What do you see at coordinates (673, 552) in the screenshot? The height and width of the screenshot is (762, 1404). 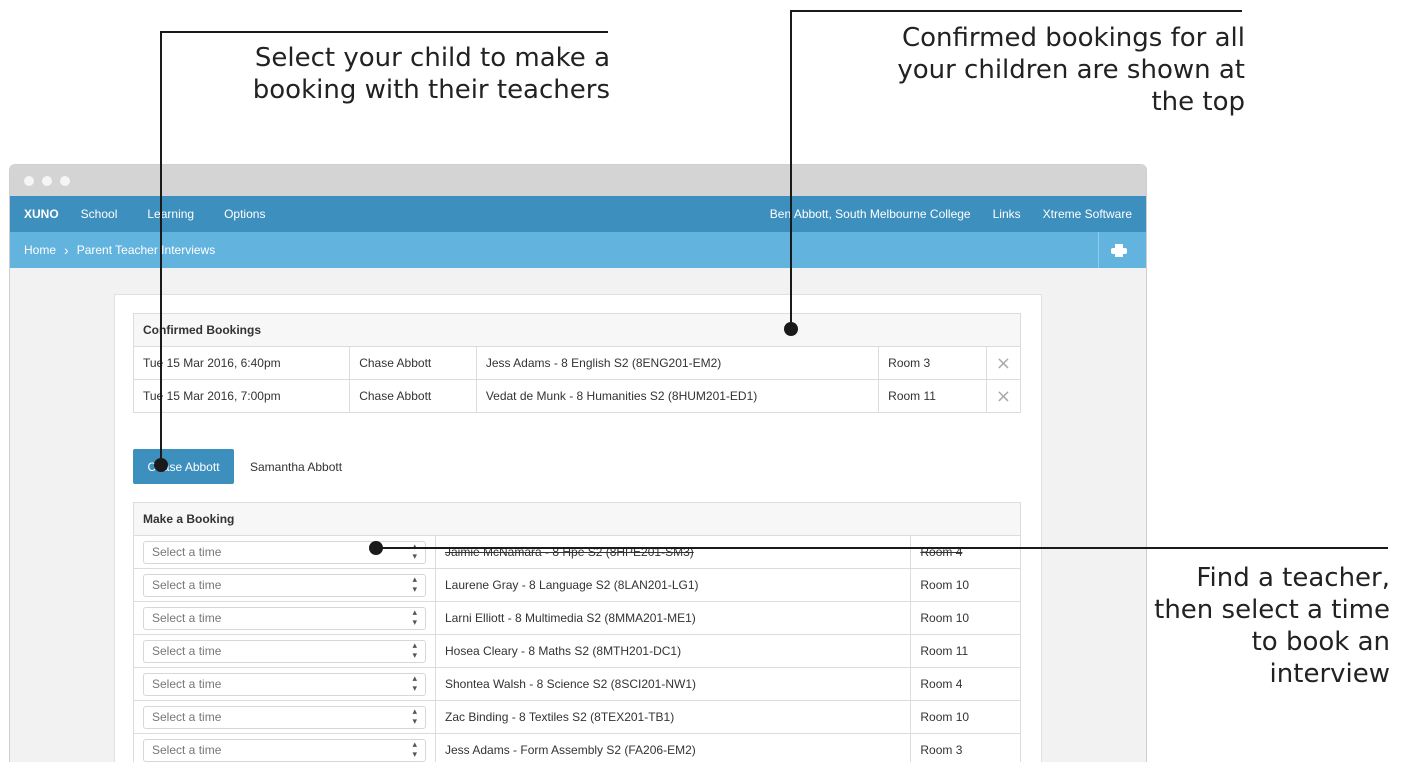 I see `booking-teacher: Jaimie McNamara - 8 Hpe S2 (8HPE201-SM3)` at bounding box center [673, 552].